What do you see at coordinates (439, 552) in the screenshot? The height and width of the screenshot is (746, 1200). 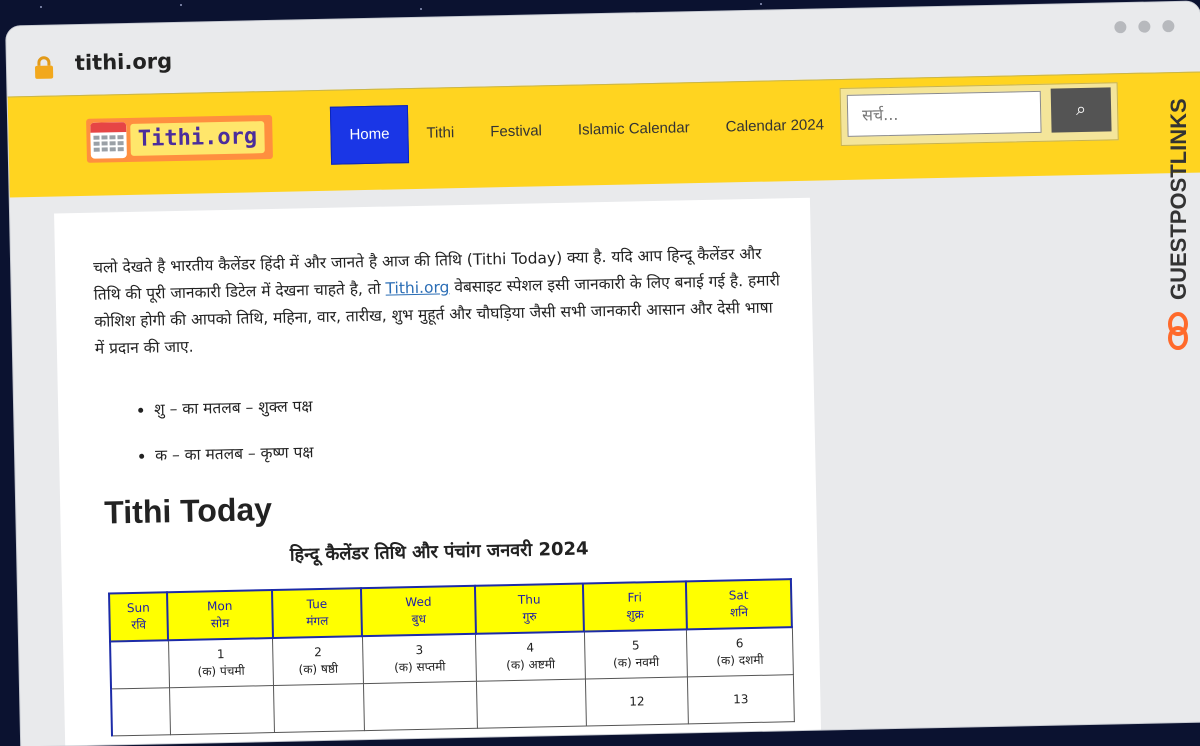 I see `calendar-caption: हिन्दू कैलेंडर तिथि और पंचांग जनवरी 2024` at bounding box center [439, 552].